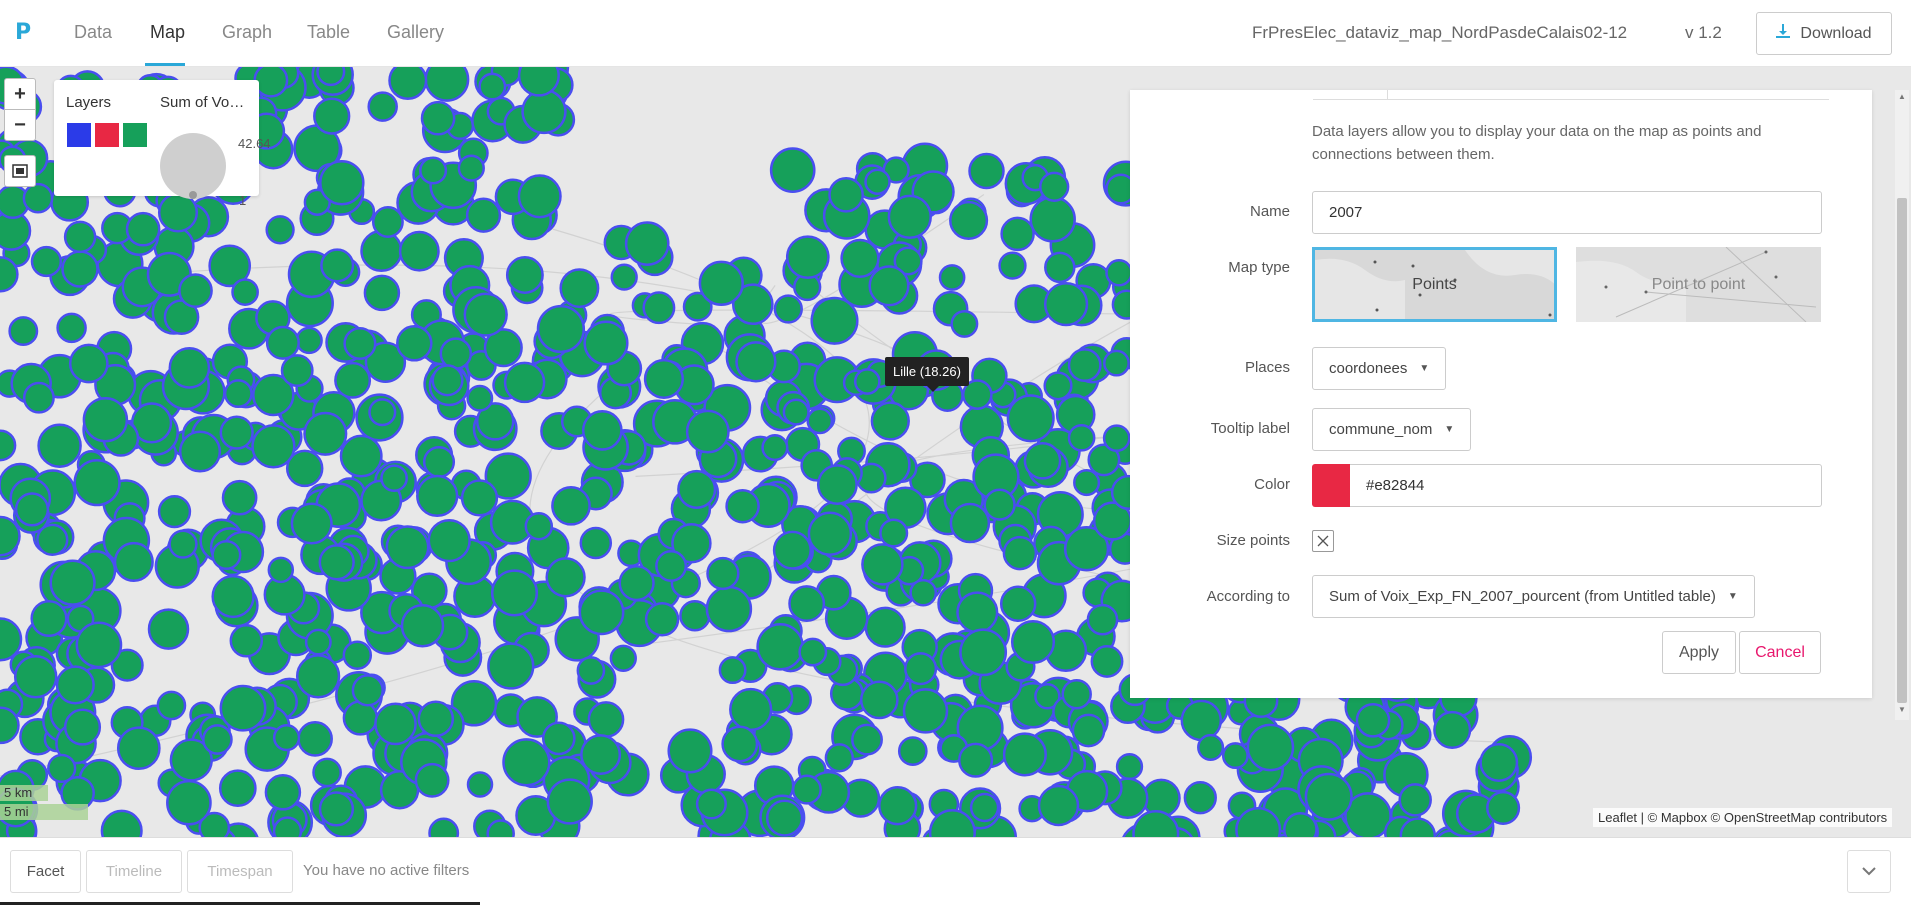 The image size is (1911, 905). I want to click on app-logo: P, so click(23, 32).